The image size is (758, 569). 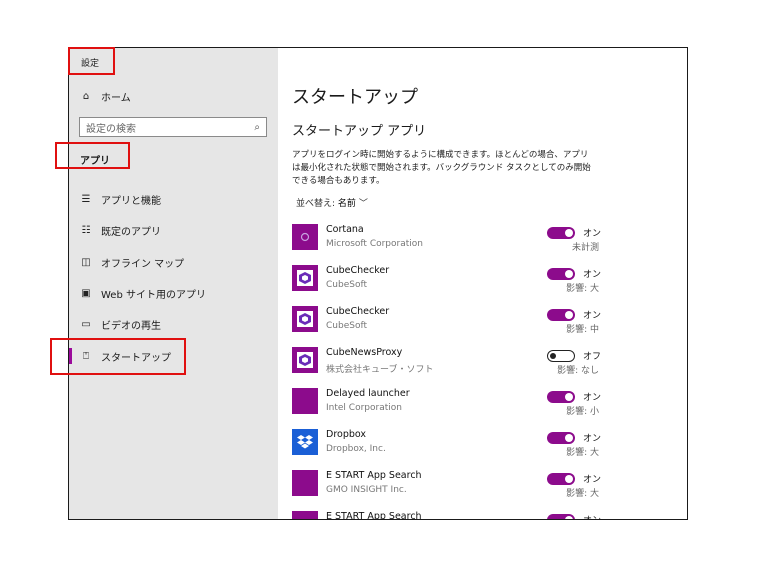 What do you see at coordinates (592, 357) in the screenshot?
I see `toggle-state: オフ` at bounding box center [592, 357].